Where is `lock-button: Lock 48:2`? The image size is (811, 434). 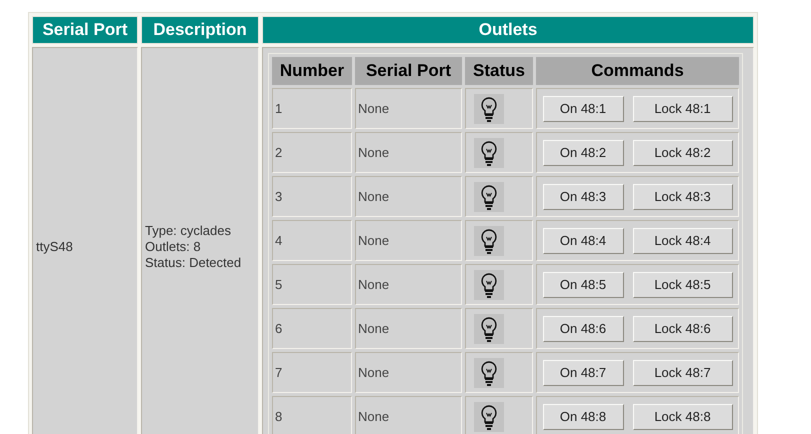 lock-button: Lock 48:2 is located at coordinates (682, 153).